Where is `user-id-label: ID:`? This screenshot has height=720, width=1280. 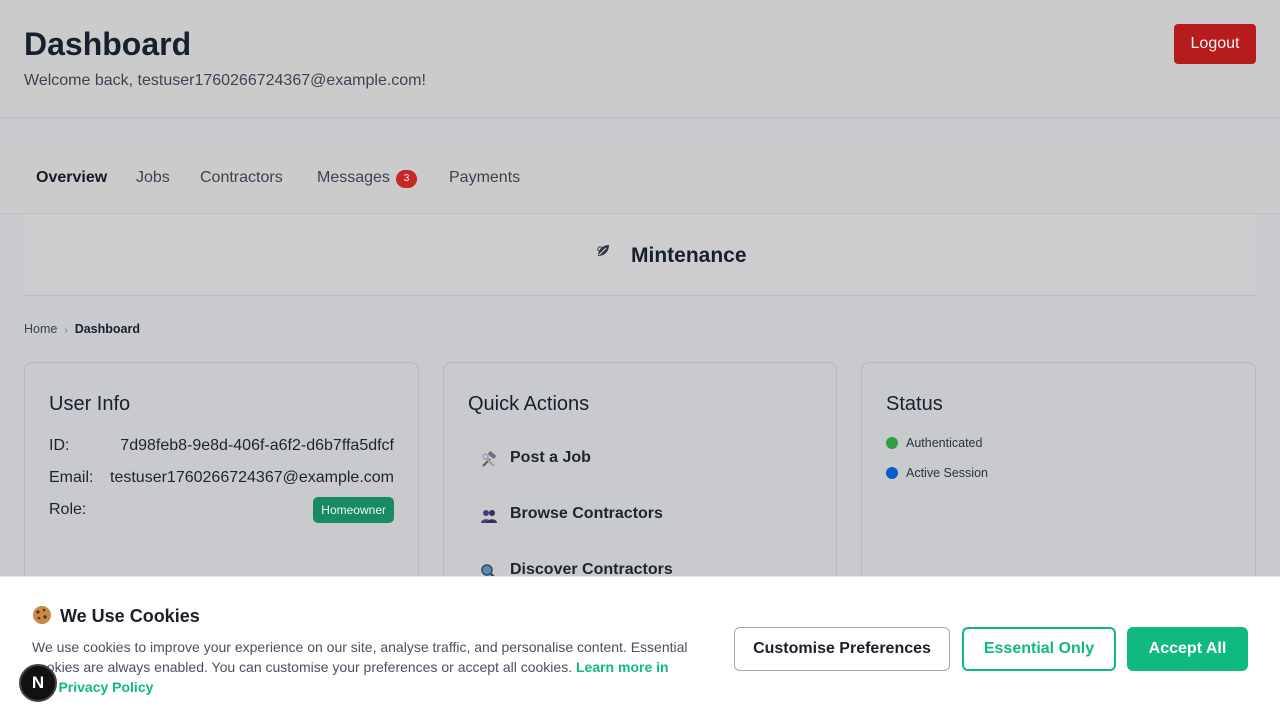 user-id-label: ID: is located at coordinates (59, 445).